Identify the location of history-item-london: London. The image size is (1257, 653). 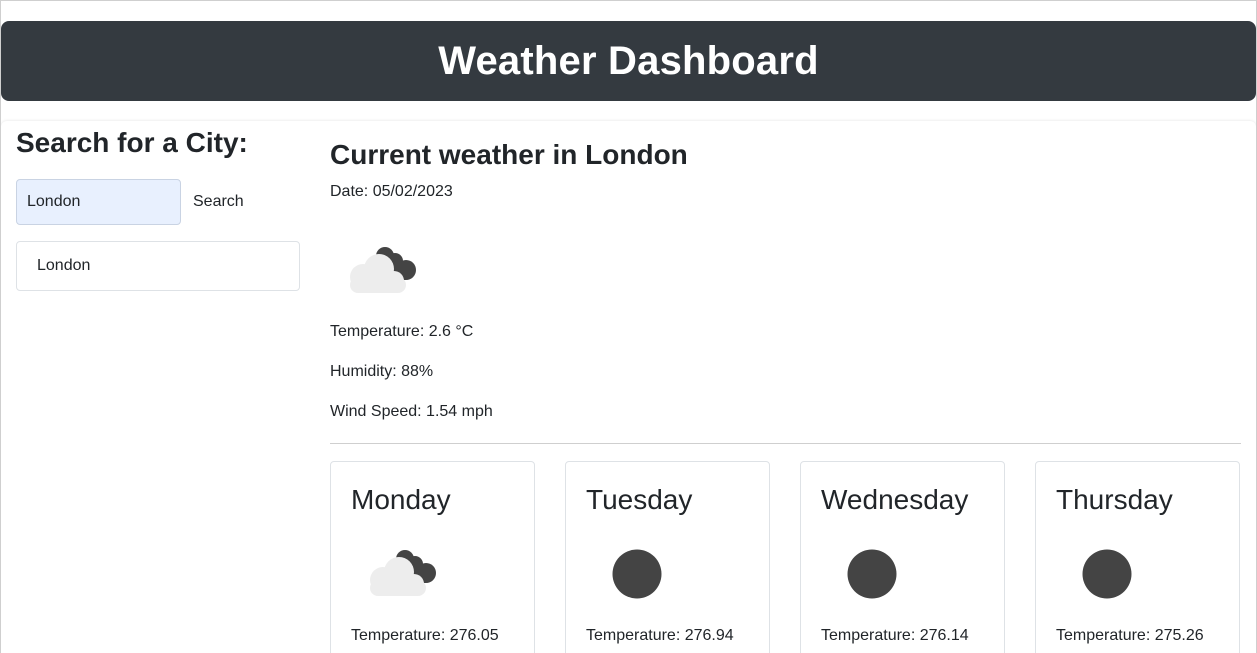
(158, 266).